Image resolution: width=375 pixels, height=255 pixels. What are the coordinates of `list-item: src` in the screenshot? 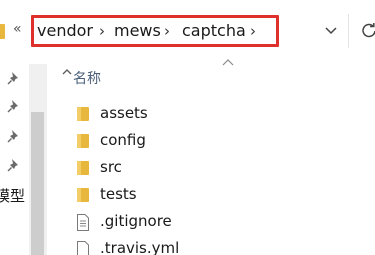 It's located at (212, 168).